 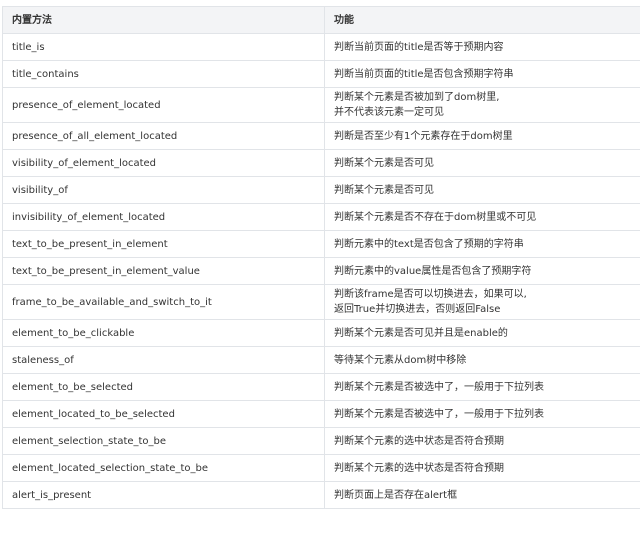 I want to click on function-cell: 等待某个元素从dom树中移除, so click(x=482, y=360).